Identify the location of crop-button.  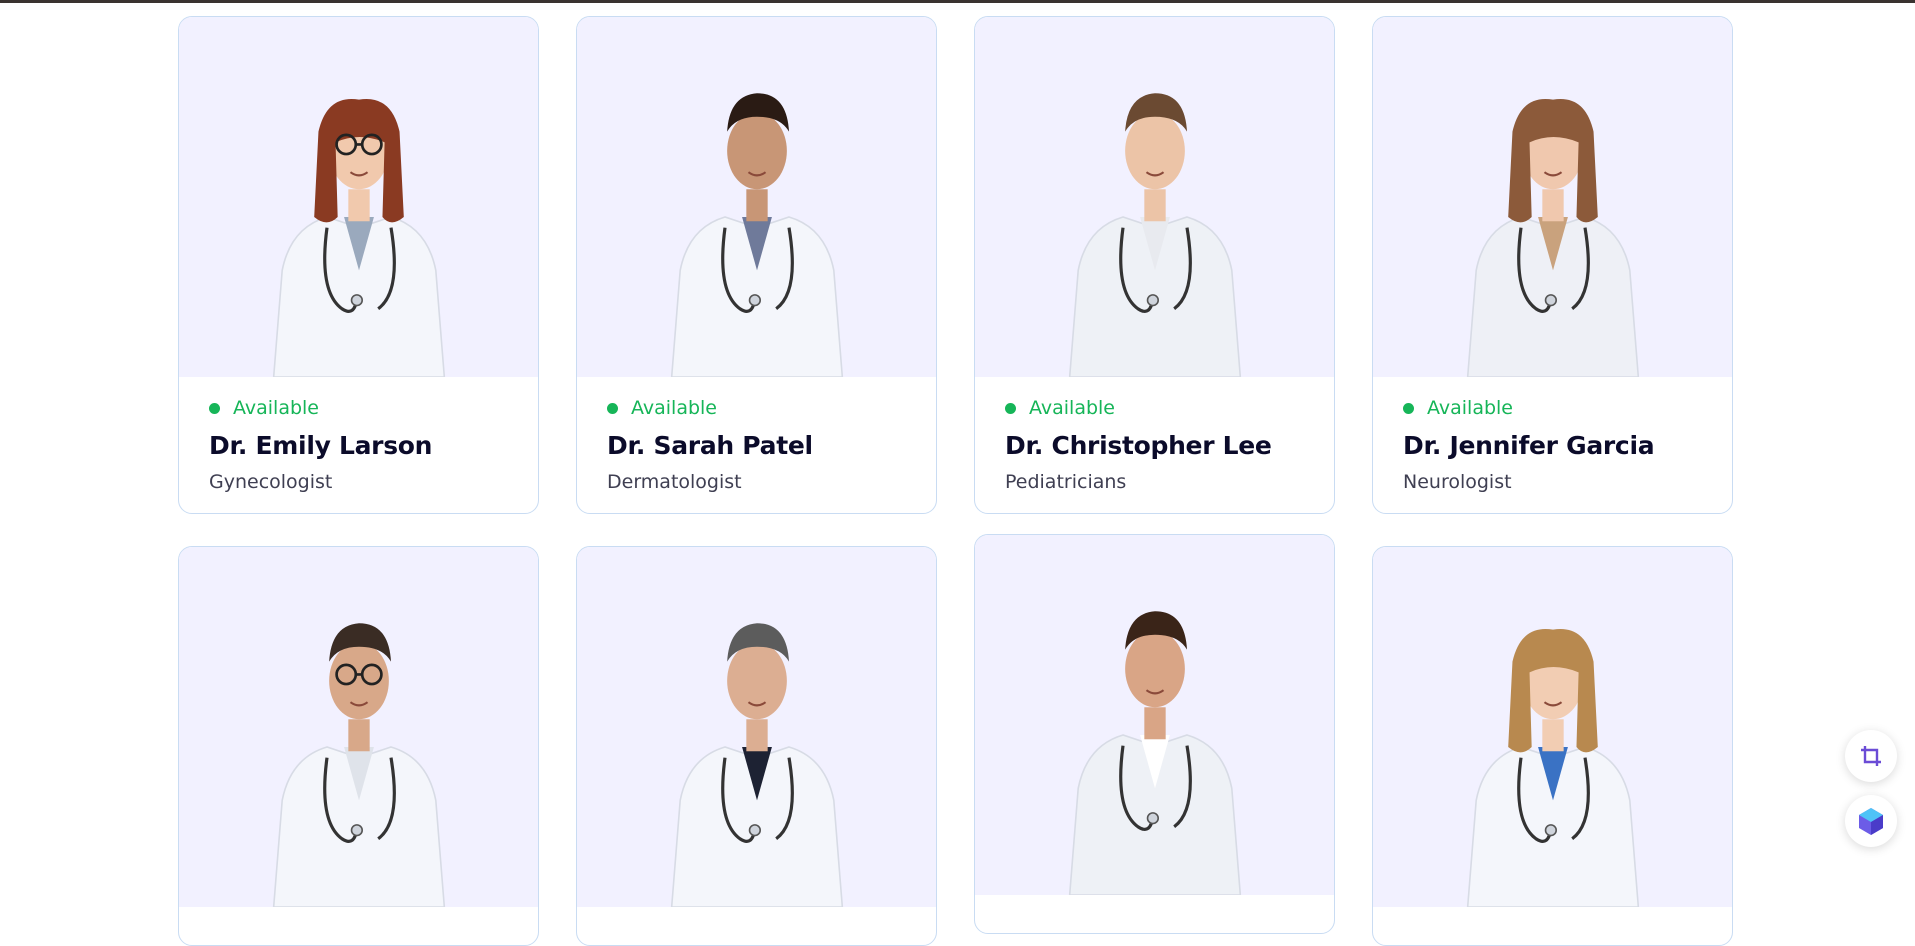
(1871, 756).